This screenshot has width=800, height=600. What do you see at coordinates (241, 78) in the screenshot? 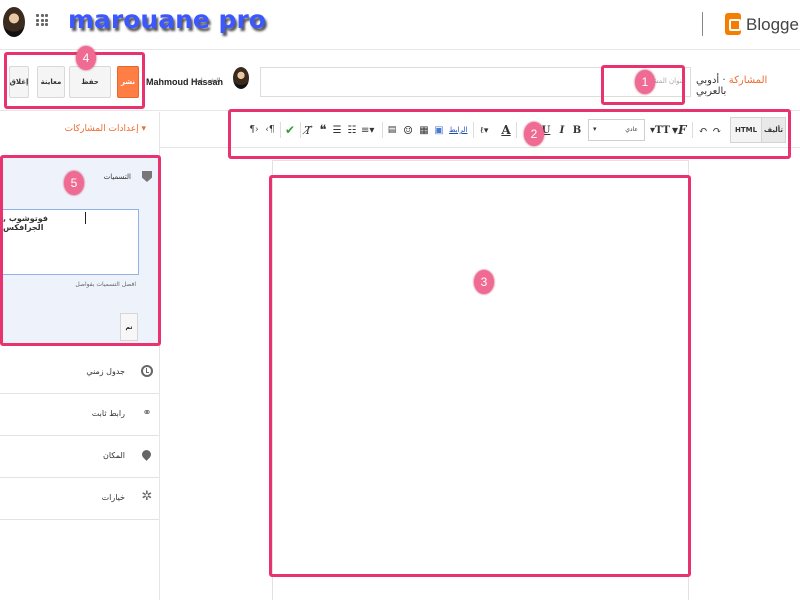
I see `author-avatar` at bounding box center [241, 78].